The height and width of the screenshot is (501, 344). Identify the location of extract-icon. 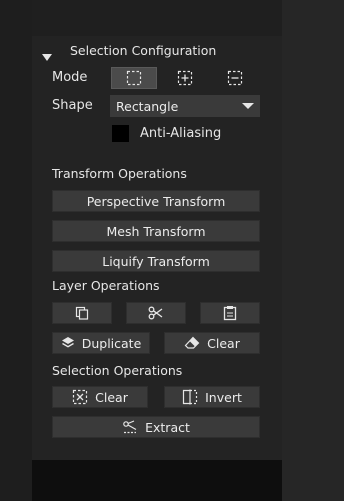
(130, 427).